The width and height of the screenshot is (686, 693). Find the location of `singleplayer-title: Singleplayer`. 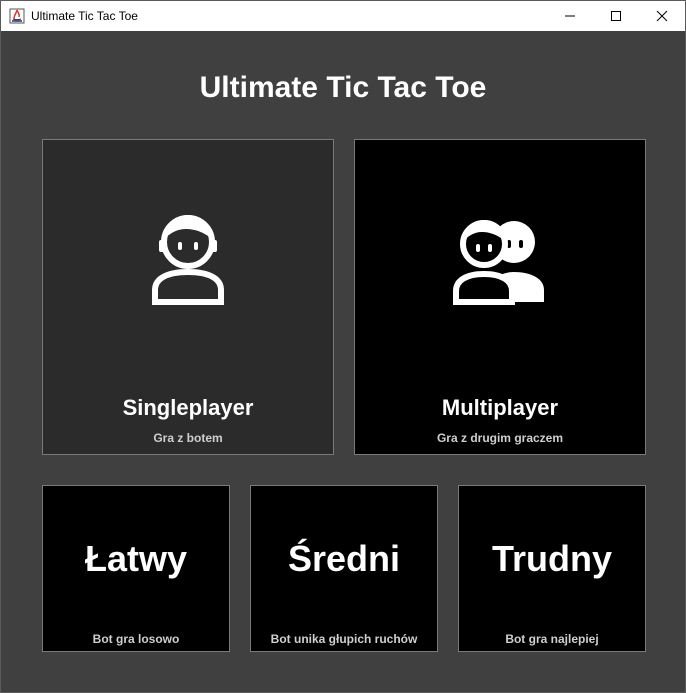

singleplayer-title: Singleplayer is located at coordinates (188, 407).